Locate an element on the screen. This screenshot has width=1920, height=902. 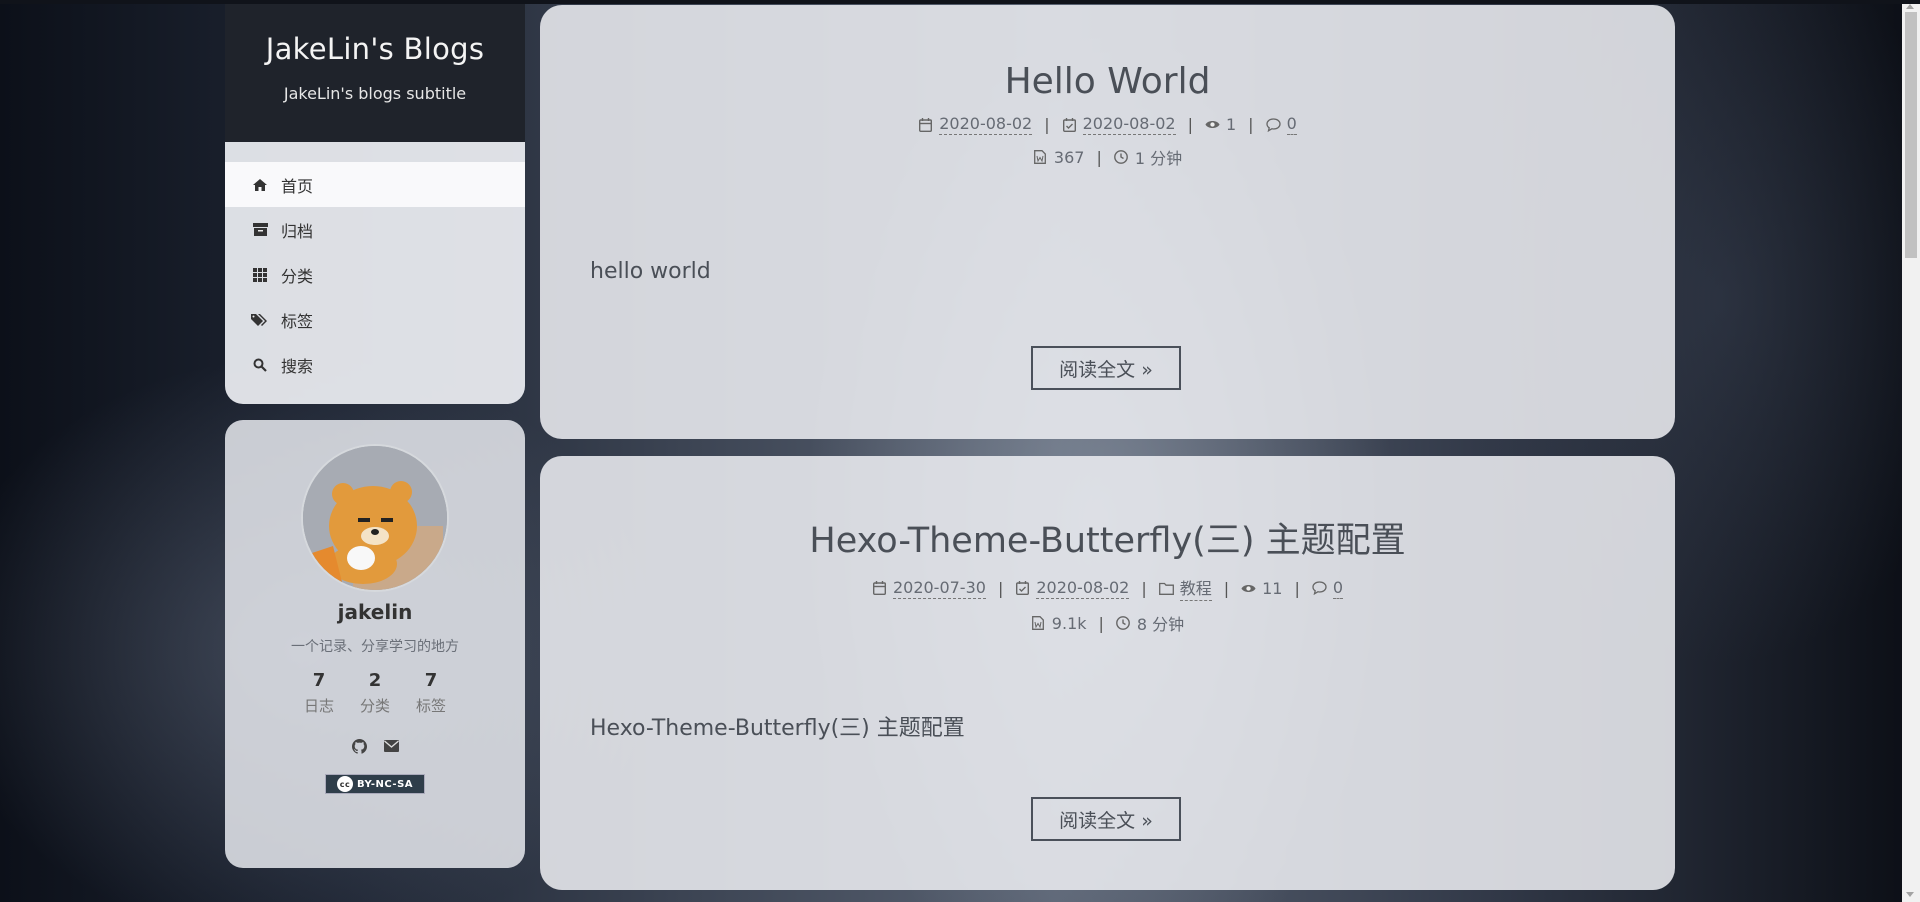
menu-item-label: 归档 is located at coordinates (297, 231).